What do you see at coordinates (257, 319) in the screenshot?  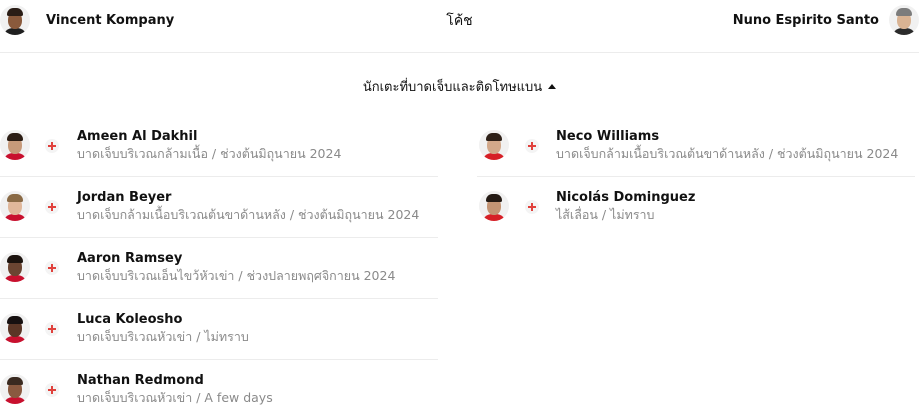 I see `player-name: Luca Koleosho` at bounding box center [257, 319].